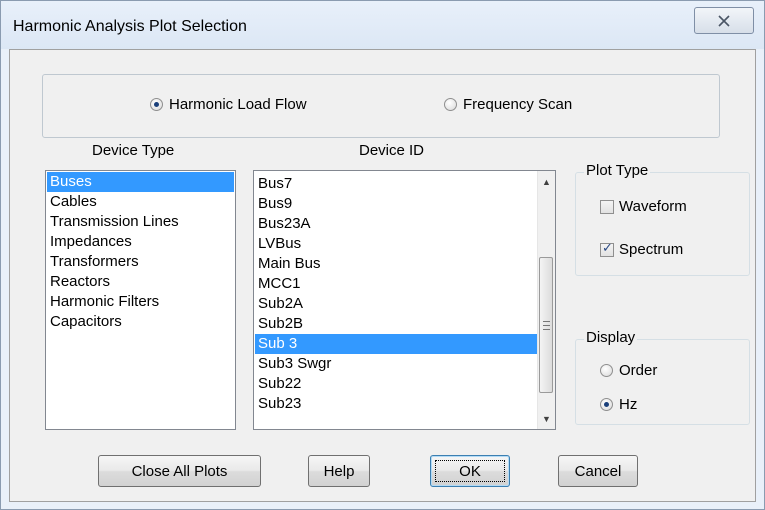 The image size is (765, 510). Describe the element at coordinates (606, 404) in the screenshot. I see `hz-radio` at that location.